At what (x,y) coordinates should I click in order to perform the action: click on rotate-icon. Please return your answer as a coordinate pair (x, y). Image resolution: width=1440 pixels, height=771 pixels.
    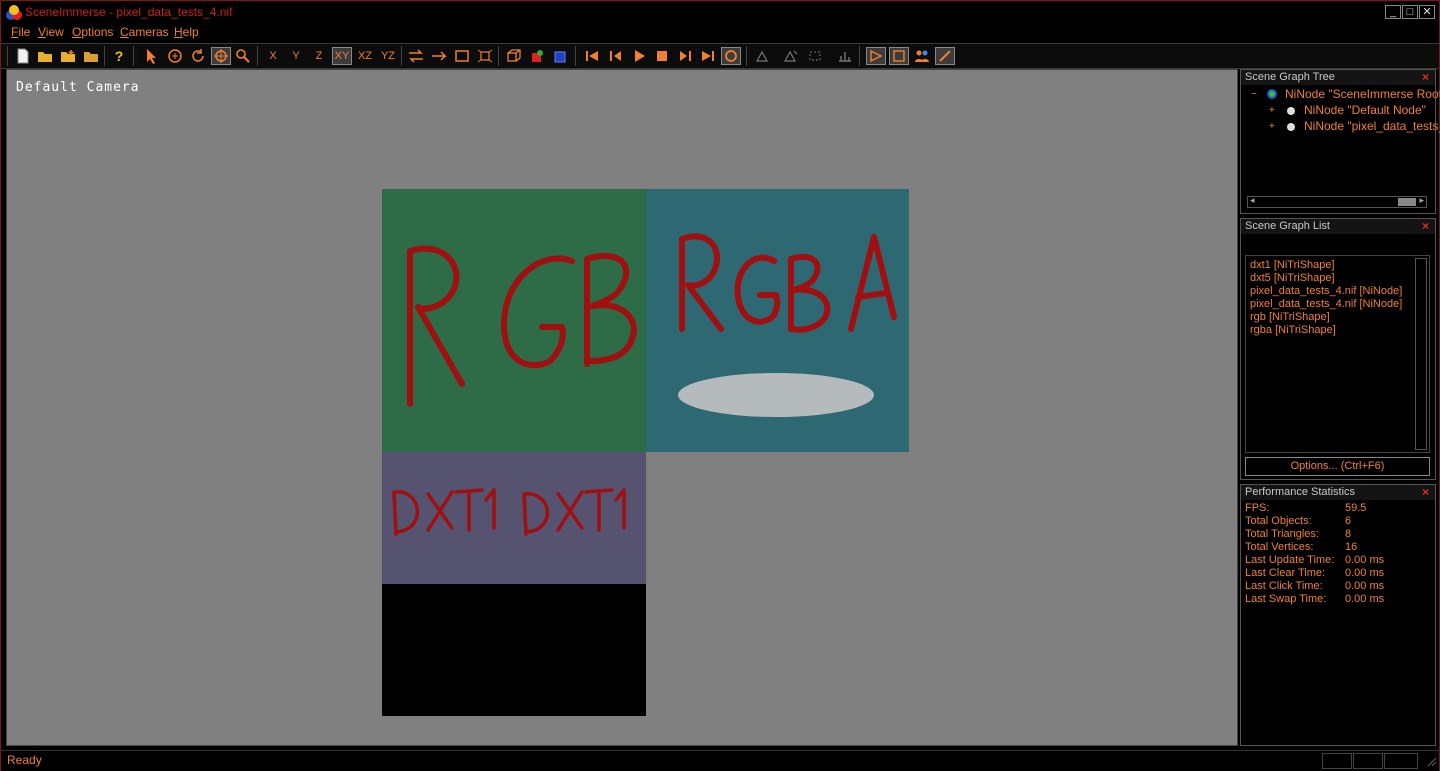
    Looking at the image, I should click on (198, 56).